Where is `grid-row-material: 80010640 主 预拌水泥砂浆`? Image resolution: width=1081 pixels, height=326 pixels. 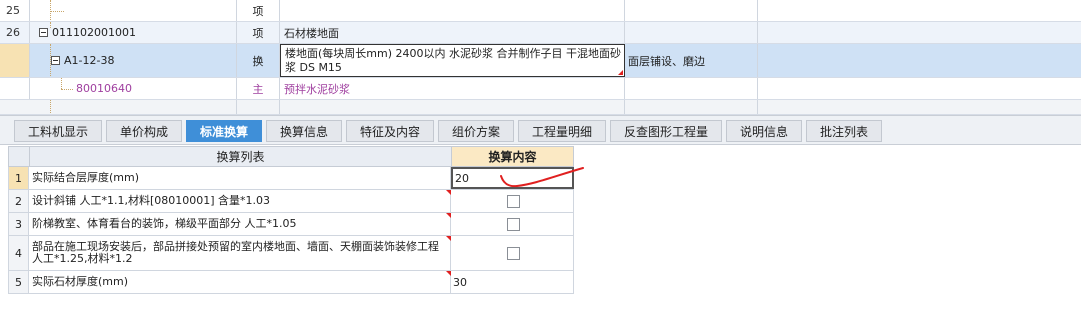
grid-row-material: 80010640 主 预拌水泥砂浆 is located at coordinates (540, 89).